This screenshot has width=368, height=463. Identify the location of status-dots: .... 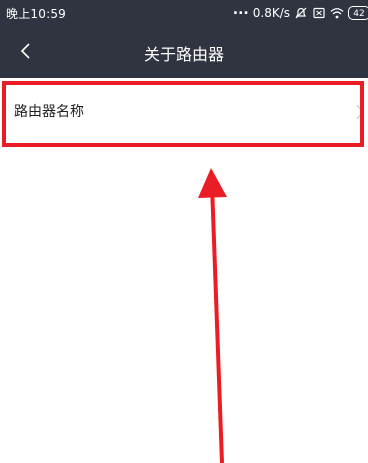
(240, 10).